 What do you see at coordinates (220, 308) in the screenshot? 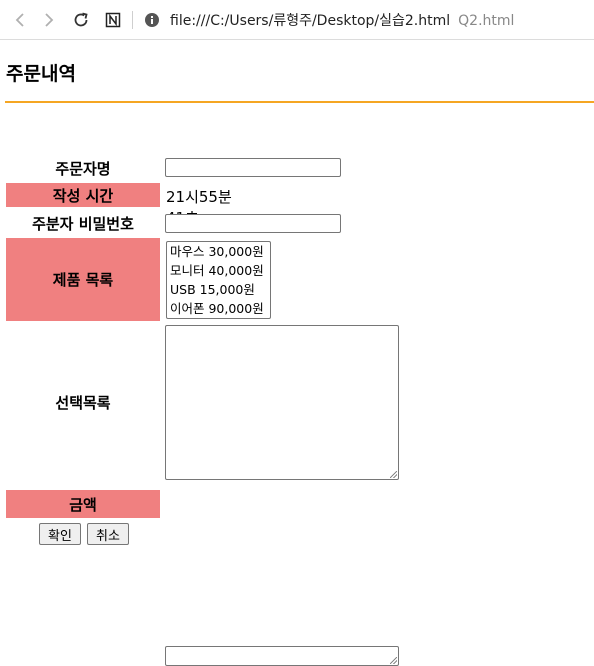
I see `product-option: 이어폰 90,000원` at bounding box center [220, 308].